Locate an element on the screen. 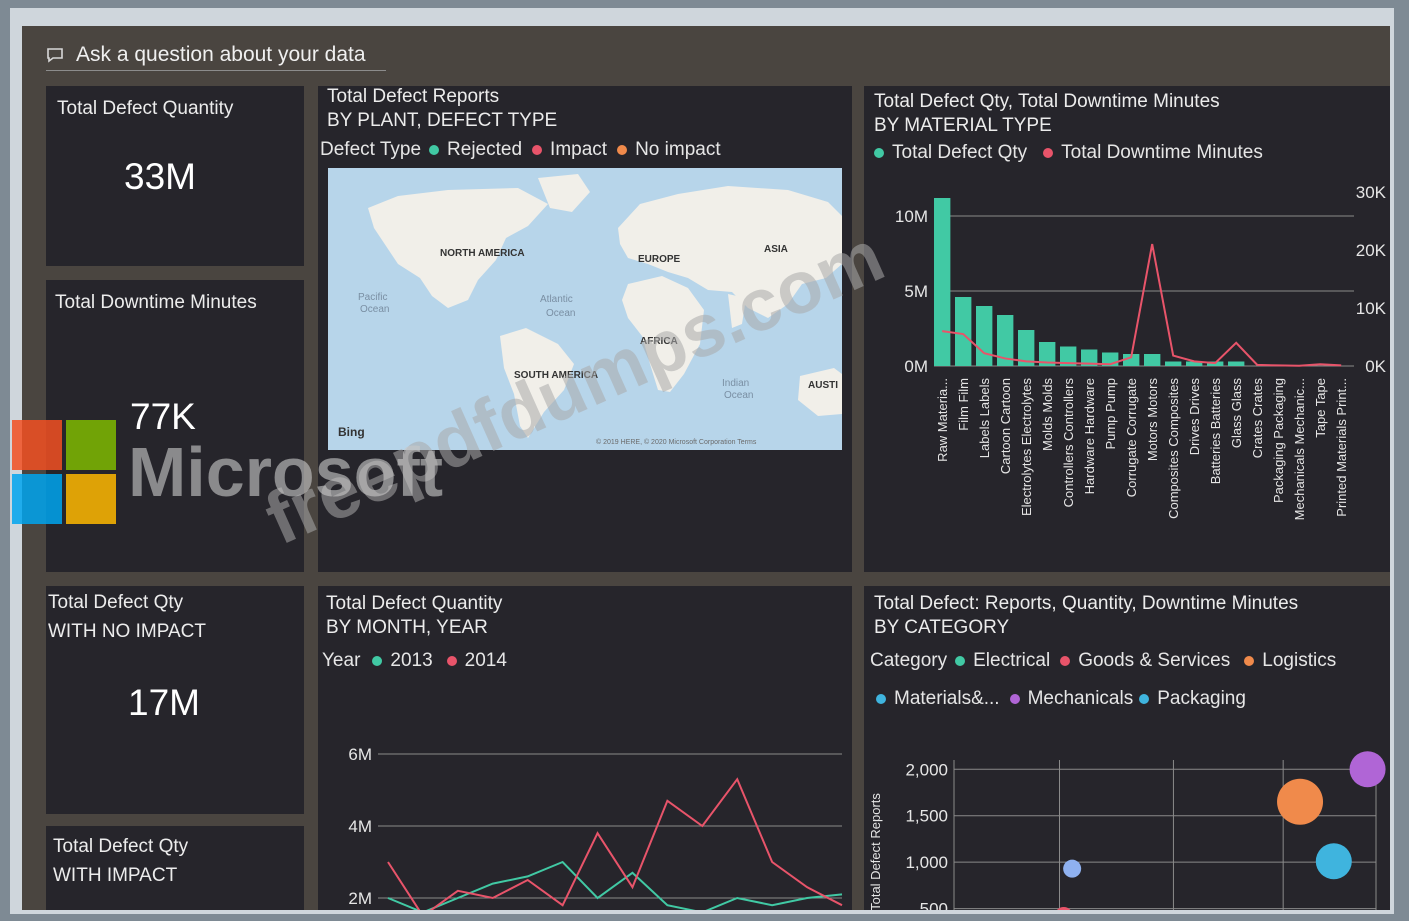 This screenshot has height=921, width=1409. legend-title: Defect Type is located at coordinates (371, 149).